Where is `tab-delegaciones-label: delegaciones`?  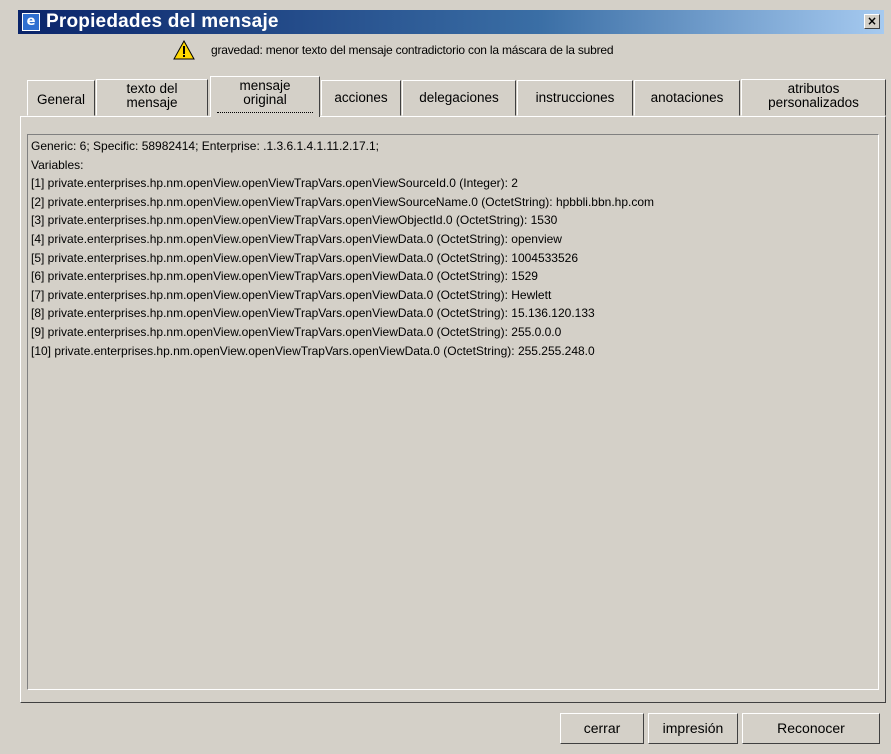
tab-delegaciones-label: delegaciones is located at coordinates (459, 97).